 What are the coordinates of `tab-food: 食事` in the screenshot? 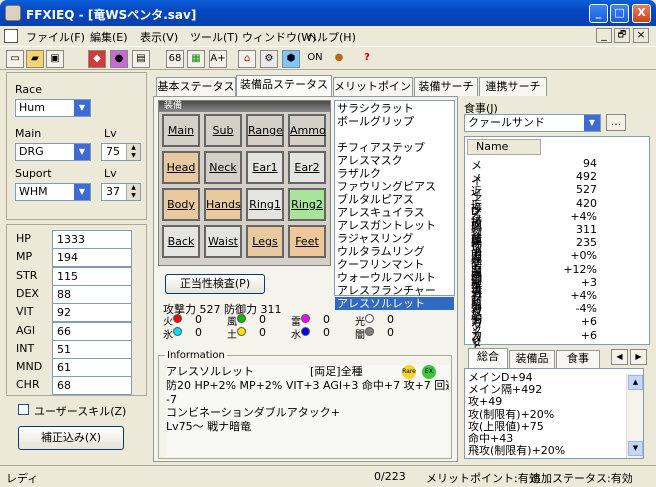 It's located at (578, 359).